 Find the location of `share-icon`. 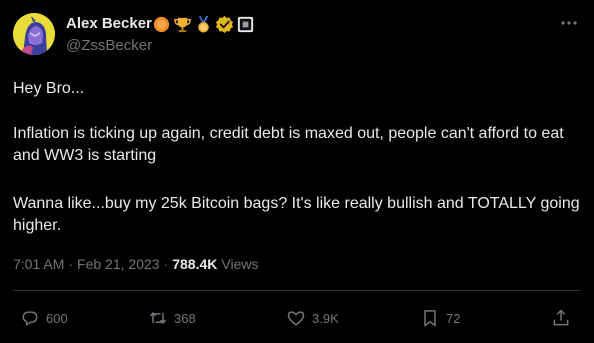

share-icon is located at coordinates (561, 317).